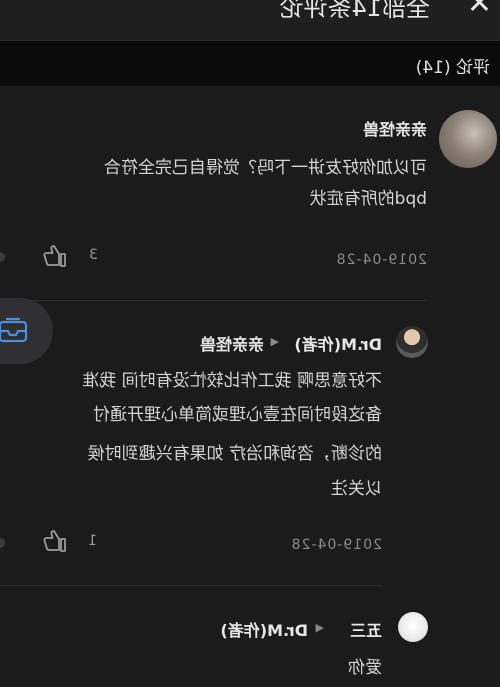  I want to click on comment-author: 五三, so click(366, 629).